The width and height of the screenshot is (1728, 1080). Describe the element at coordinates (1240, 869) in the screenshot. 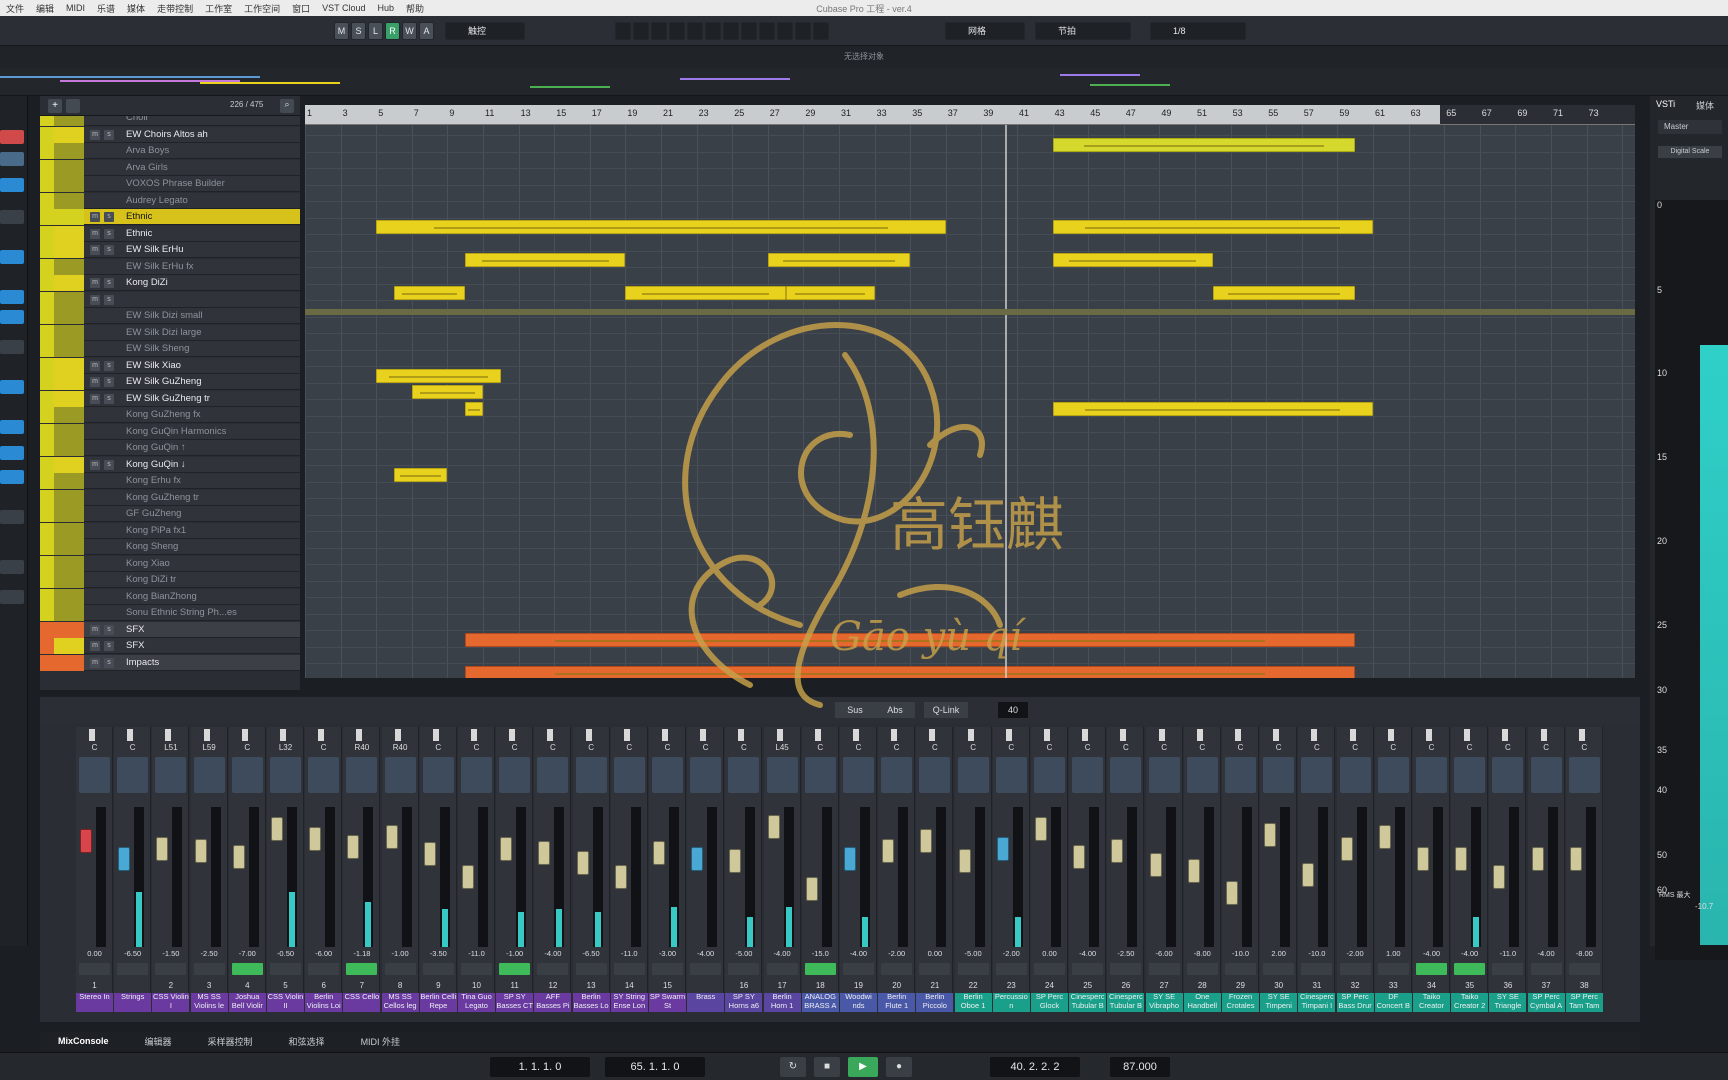

I see `mixer-channel: C -10.0 29 Frozen Crotales` at that location.